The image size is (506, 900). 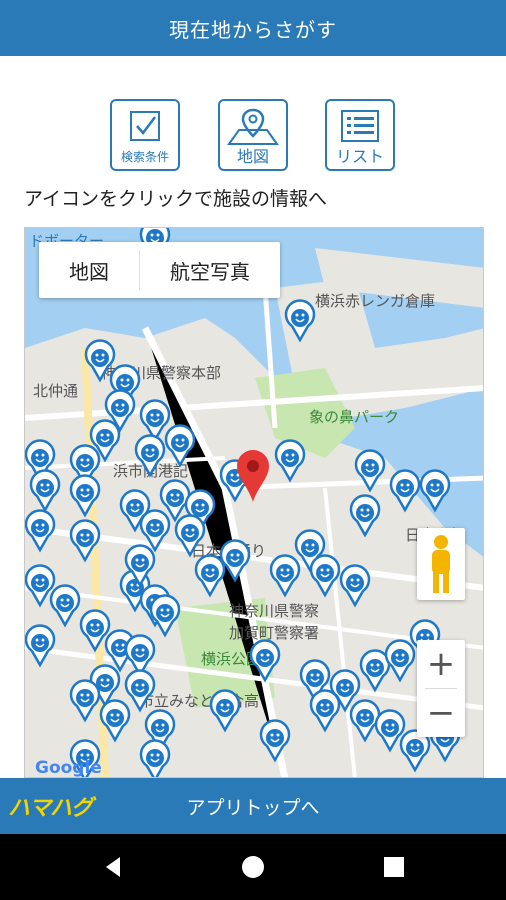 What do you see at coordinates (176, 199) in the screenshot?
I see `instruction-text: アイコンをクリックで施設の情報へ` at bounding box center [176, 199].